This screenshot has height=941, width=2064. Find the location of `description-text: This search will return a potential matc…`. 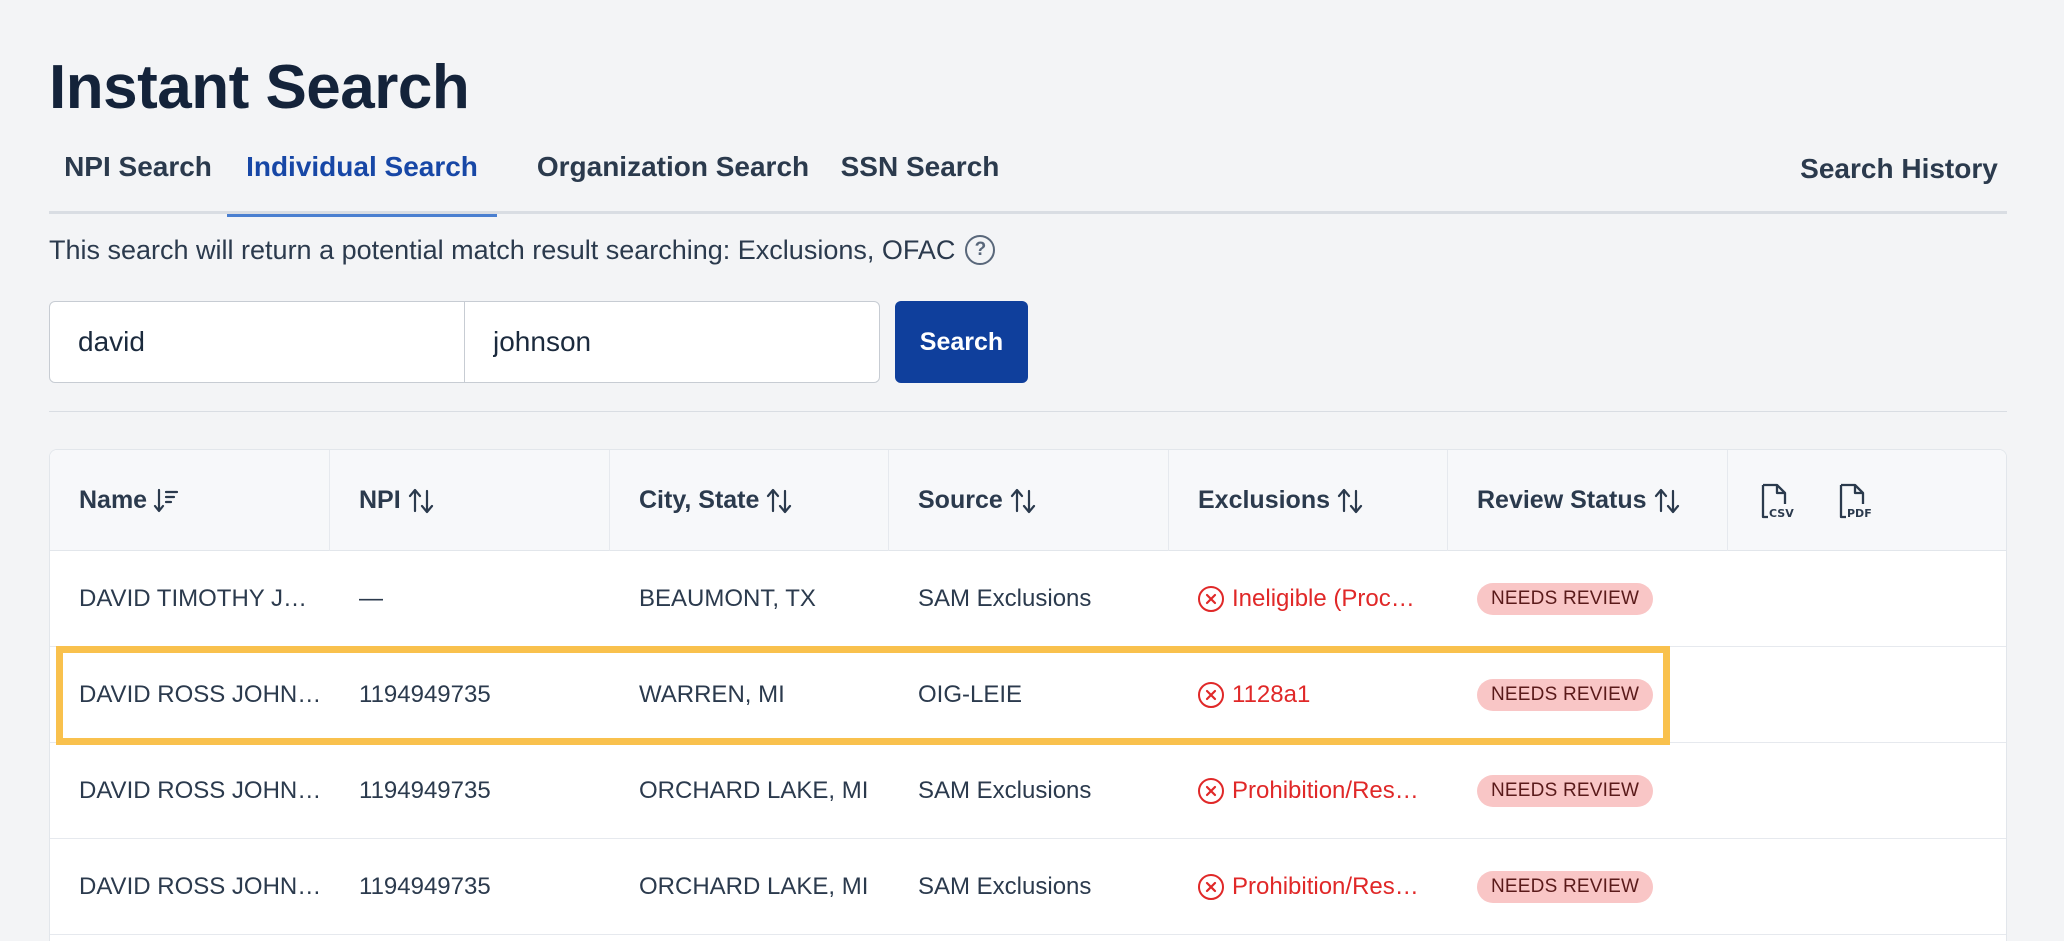

description-text: This search will return a potential matc… is located at coordinates (502, 249).